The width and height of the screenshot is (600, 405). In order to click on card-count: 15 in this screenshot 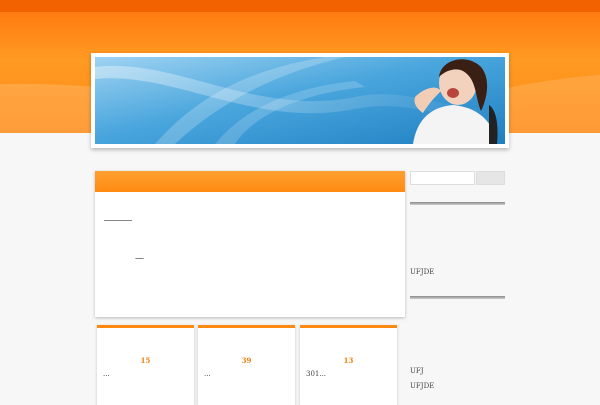, I will do `click(145, 360)`.